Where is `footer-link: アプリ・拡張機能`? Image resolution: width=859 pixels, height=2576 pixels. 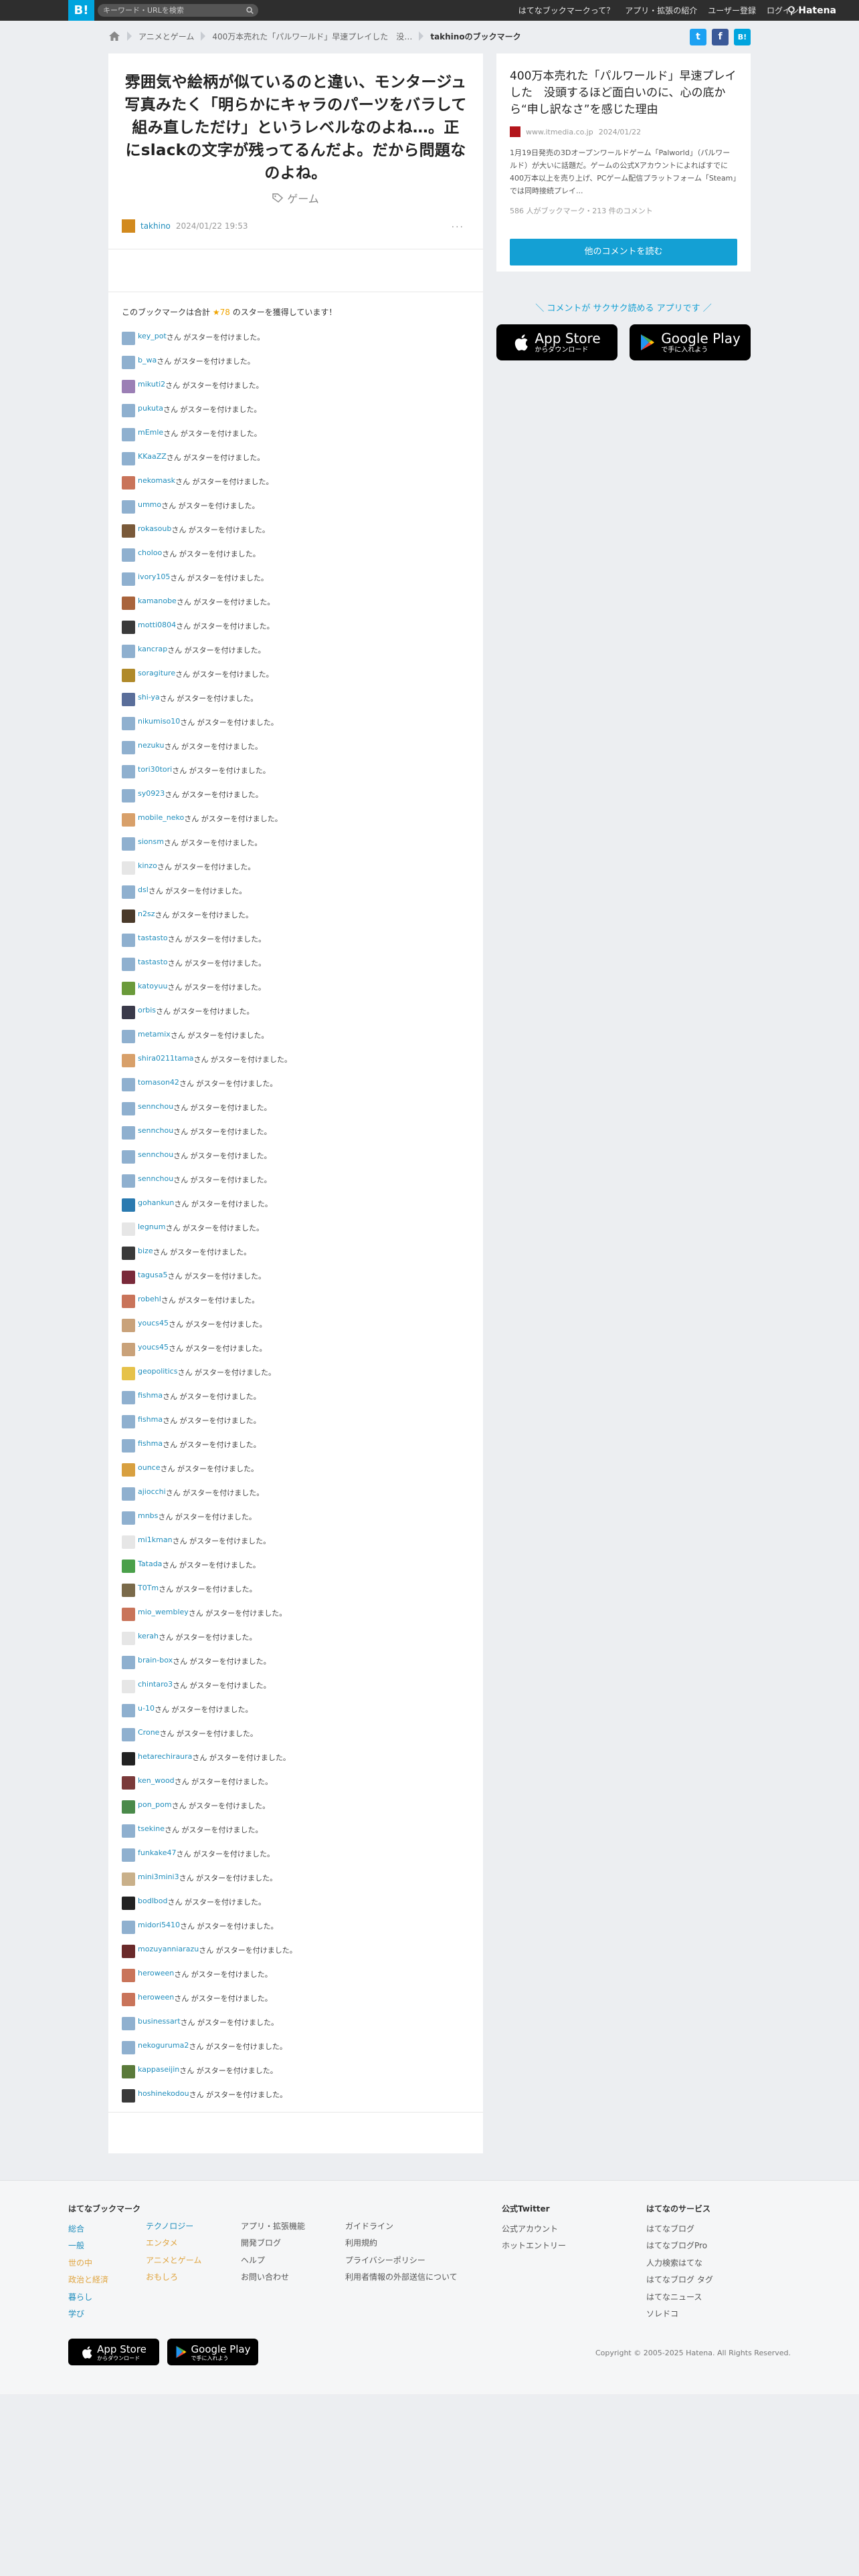 footer-link: アプリ・拡張機能 is located at coordinates (273, 2227).